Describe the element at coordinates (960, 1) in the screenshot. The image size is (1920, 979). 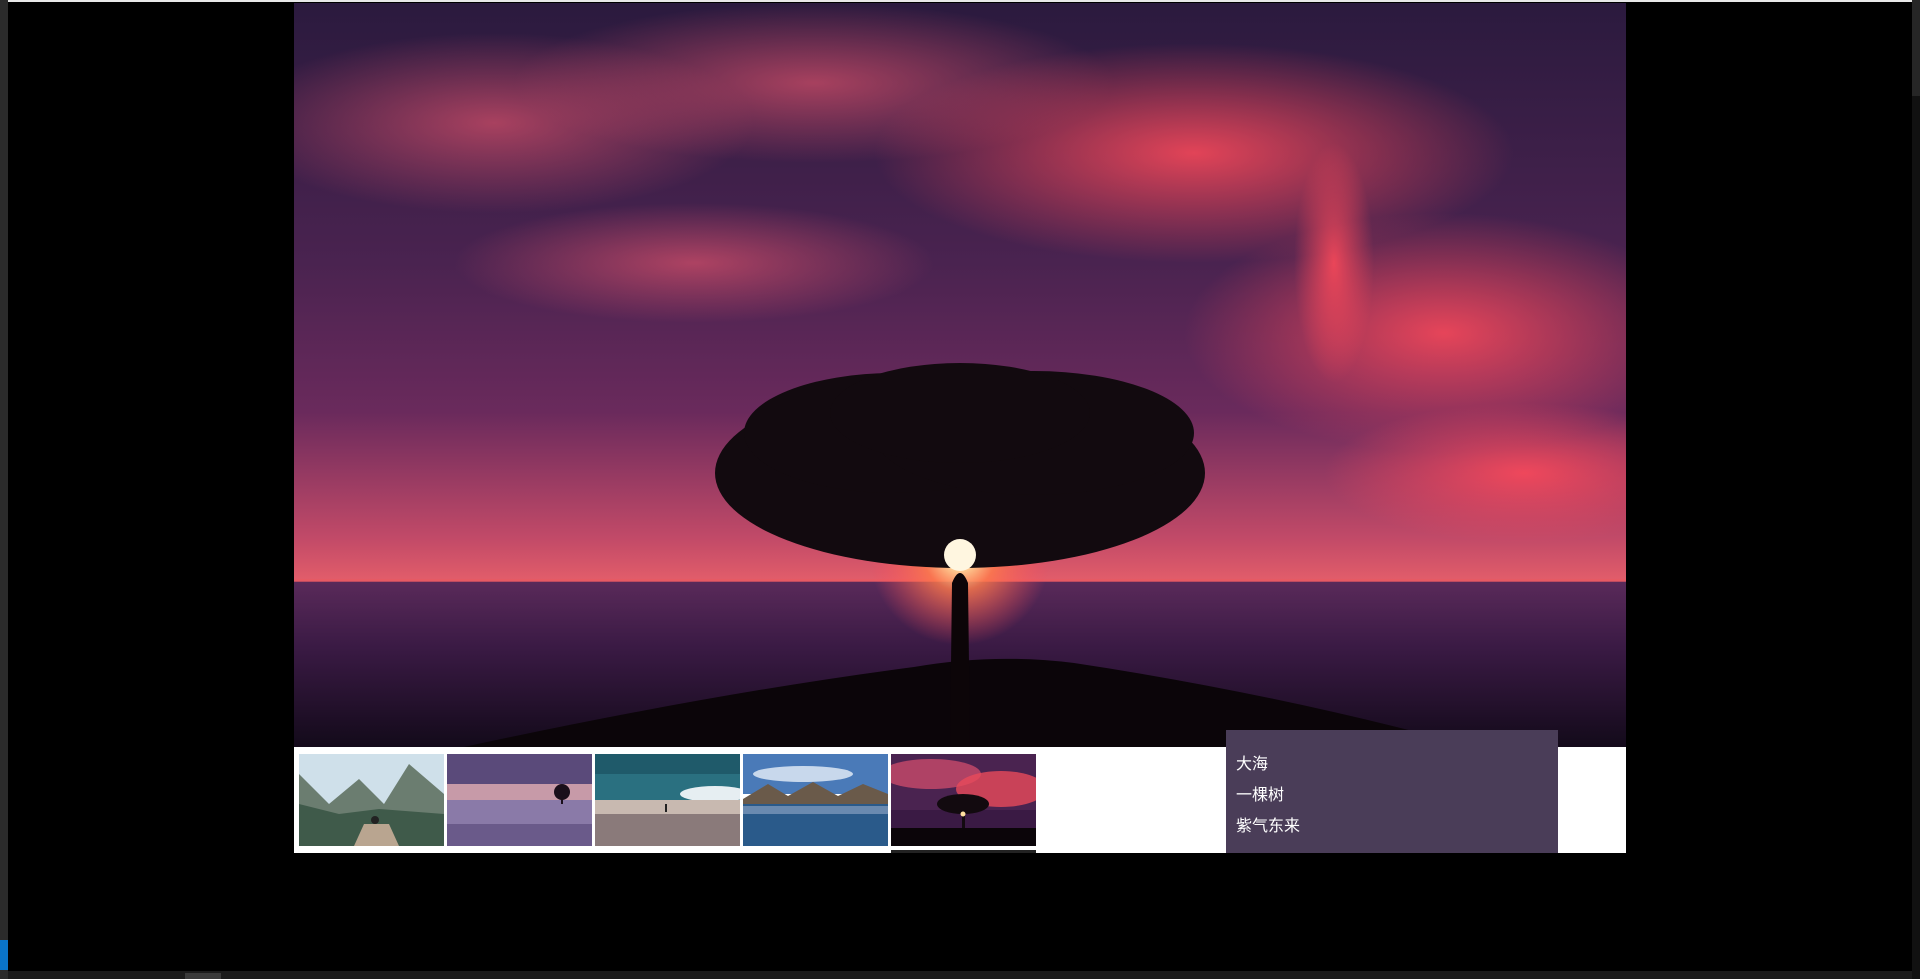
I see `top-border` at that location.